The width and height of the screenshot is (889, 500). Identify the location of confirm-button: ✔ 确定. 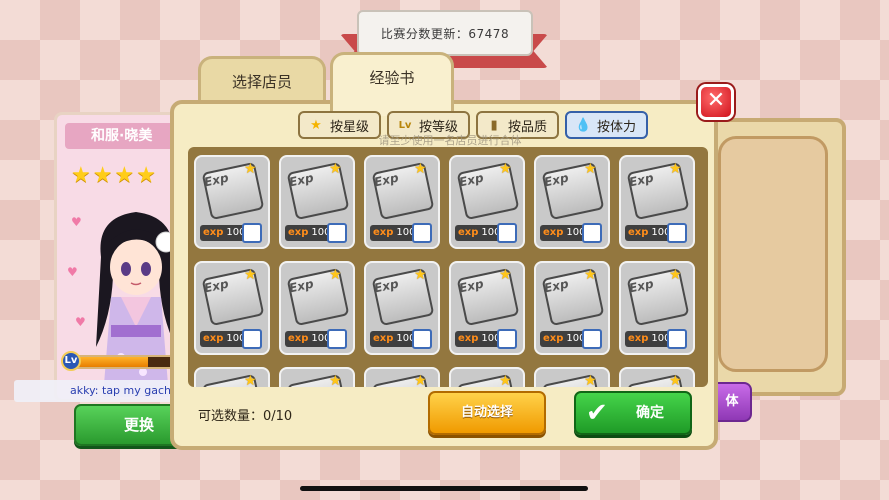
(633, 413).